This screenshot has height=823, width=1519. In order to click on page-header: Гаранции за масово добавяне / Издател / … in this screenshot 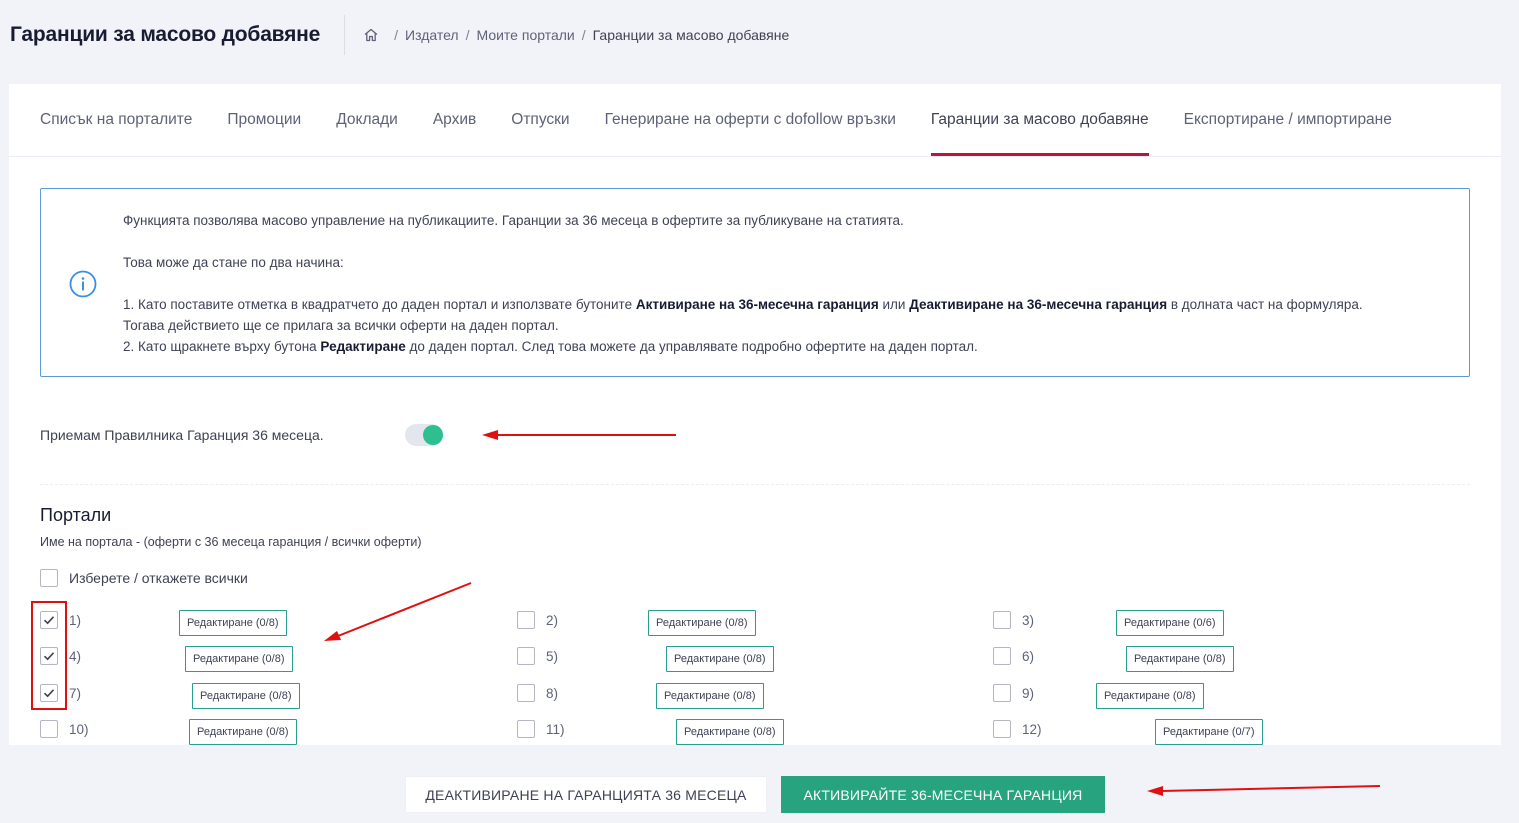, I will do `click(759, 35)`.